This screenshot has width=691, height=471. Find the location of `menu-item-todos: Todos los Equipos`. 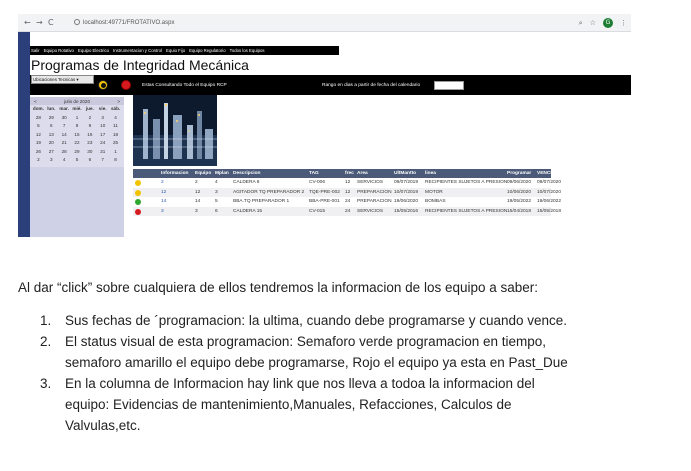

menu-item-todos: Todos los Equipos is located at coordinates (247, 50).